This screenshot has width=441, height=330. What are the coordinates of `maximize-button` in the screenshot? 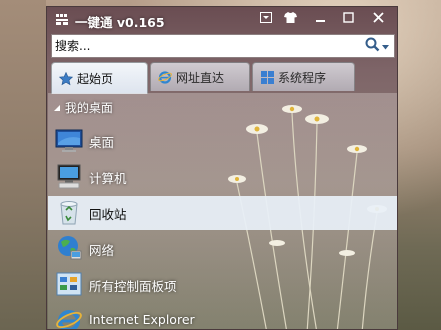 It's located at (348, 19).